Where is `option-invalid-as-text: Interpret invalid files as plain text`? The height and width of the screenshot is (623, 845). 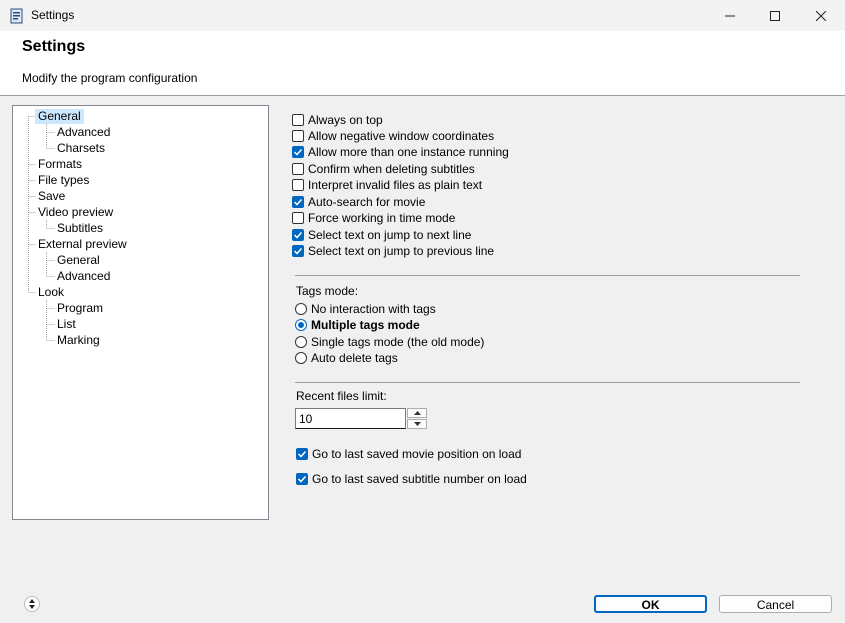 option-invalid-as-text: Interpret invalid files as plain text is located at coordinates (387, 185).